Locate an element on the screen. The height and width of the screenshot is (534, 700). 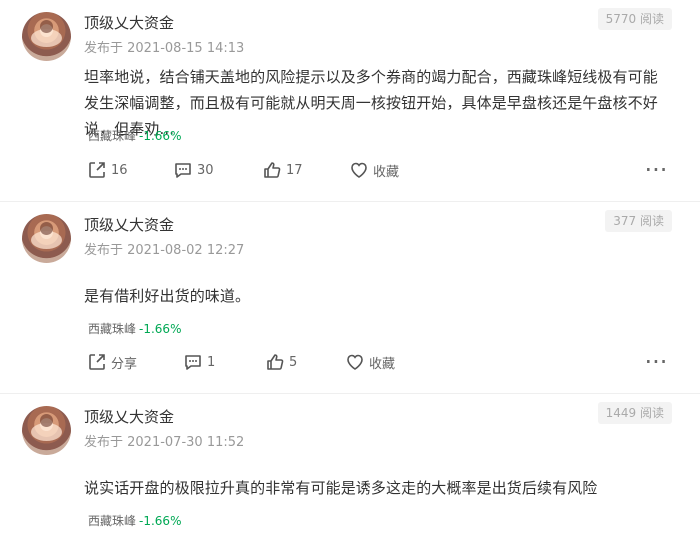
post-date: 发布于 2021-08-02 12:27 is located at coordinates (164, 250).